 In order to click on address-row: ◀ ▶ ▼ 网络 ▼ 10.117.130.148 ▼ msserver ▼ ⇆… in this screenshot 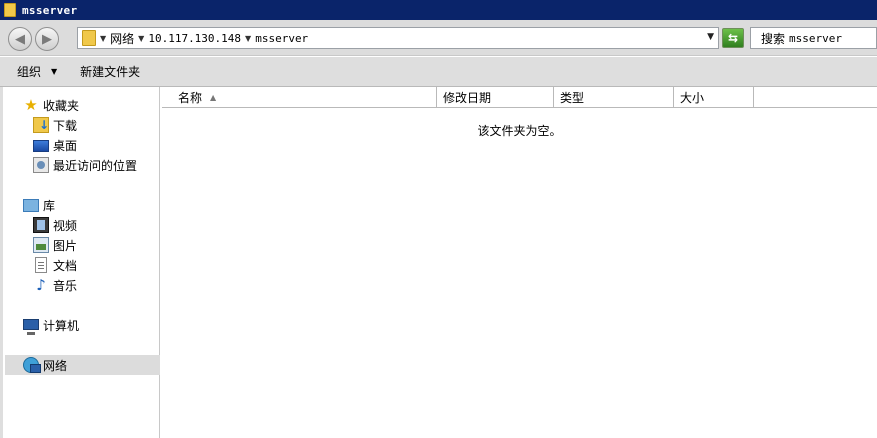, I will do `click(438, 38)`.